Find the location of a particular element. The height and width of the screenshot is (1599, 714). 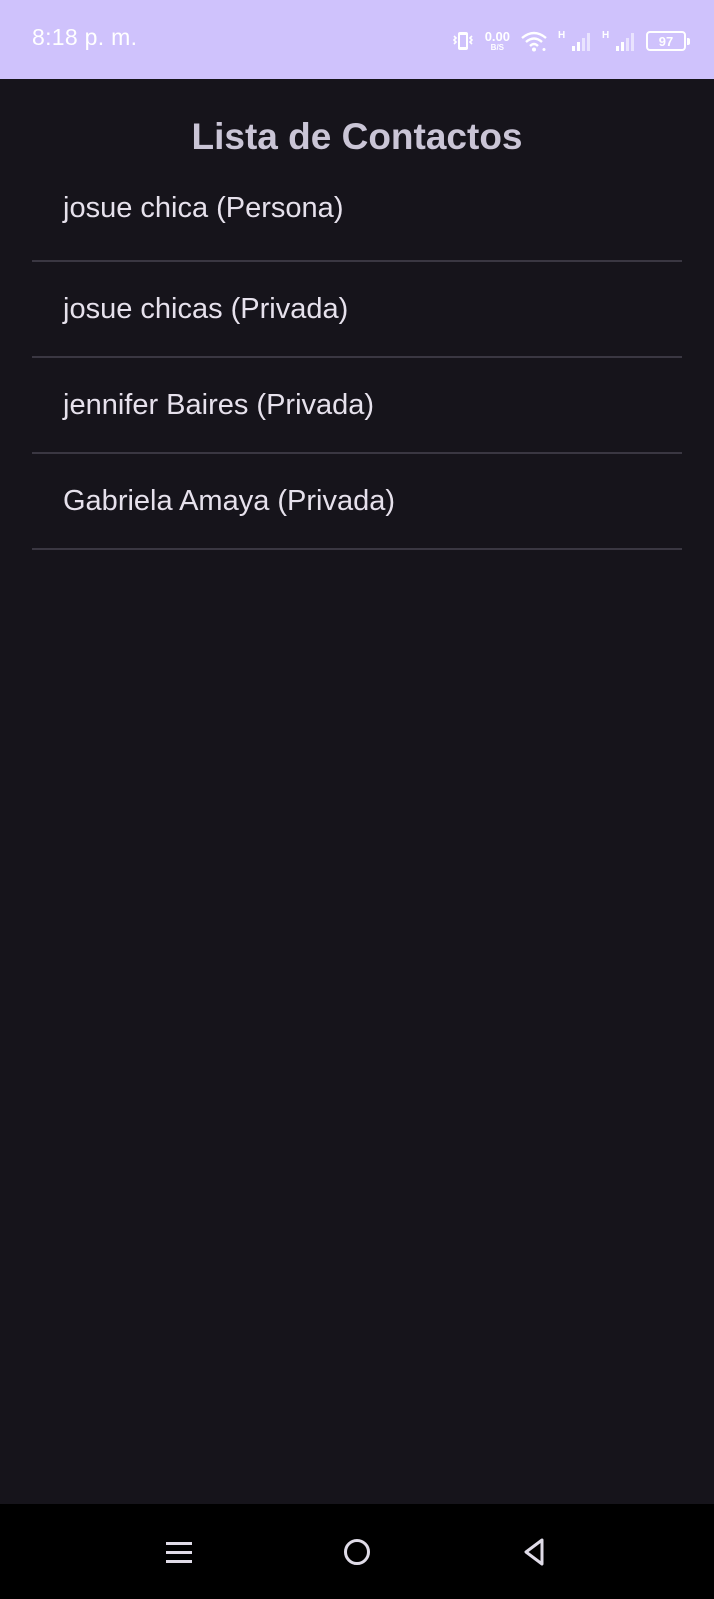

home-icon is located at coordinates (357, 1554).